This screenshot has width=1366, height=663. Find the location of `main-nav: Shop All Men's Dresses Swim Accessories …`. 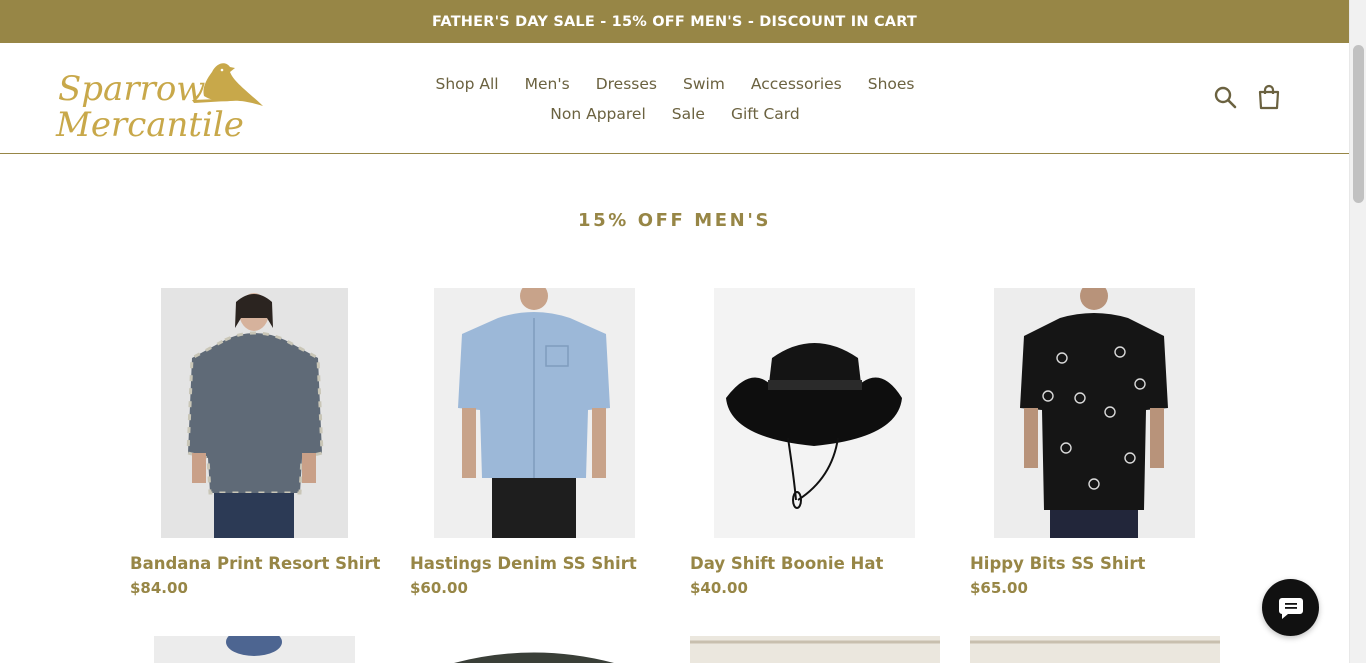

main-nav: Shop All Men's Dresses Swim Accessories … is located at coordinates (675, 99).